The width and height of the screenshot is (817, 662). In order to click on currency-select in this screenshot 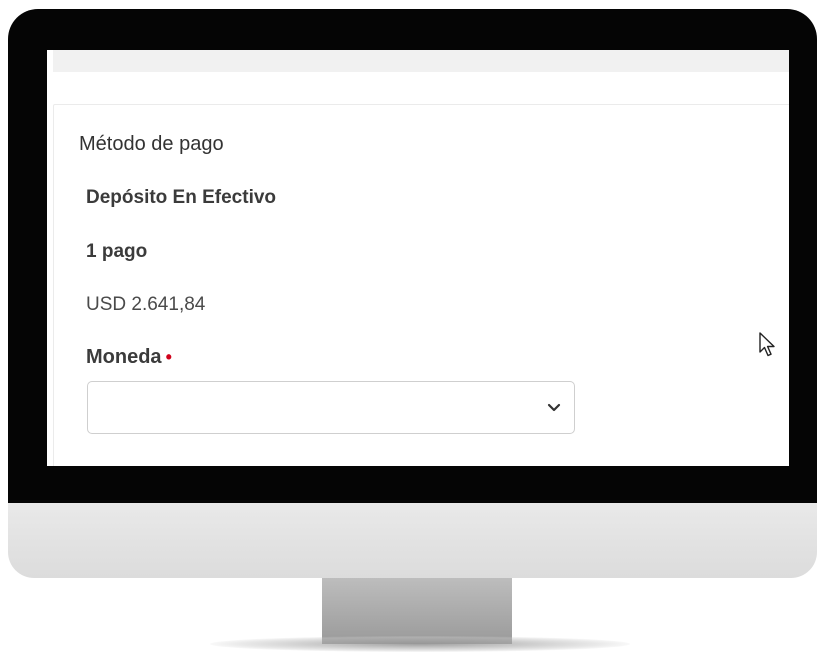, I will do `click(331, 407)`.